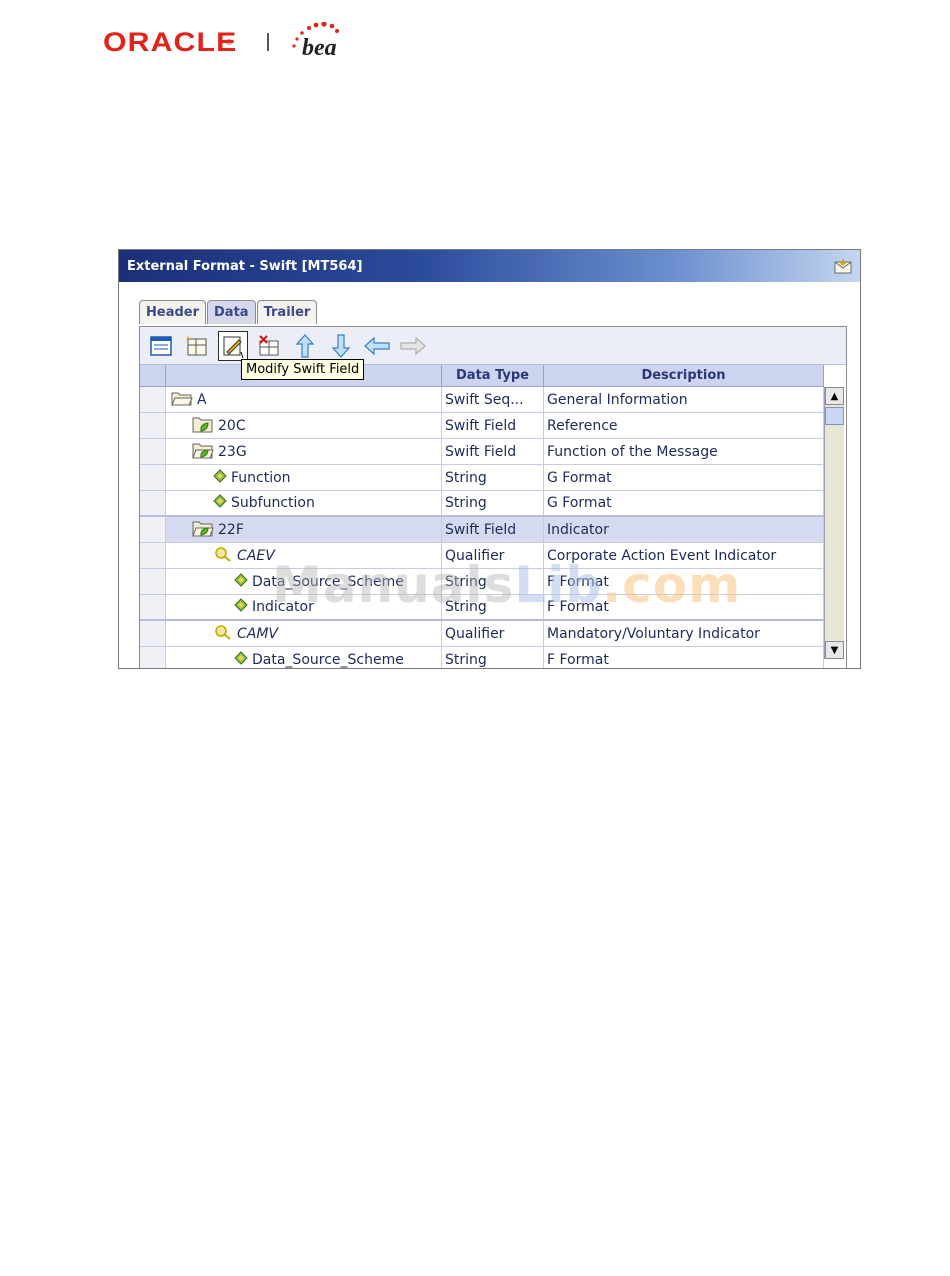  Describe the element at coordinates (834, 416) in the screenshot. I see `scroll-thumb` at that location.